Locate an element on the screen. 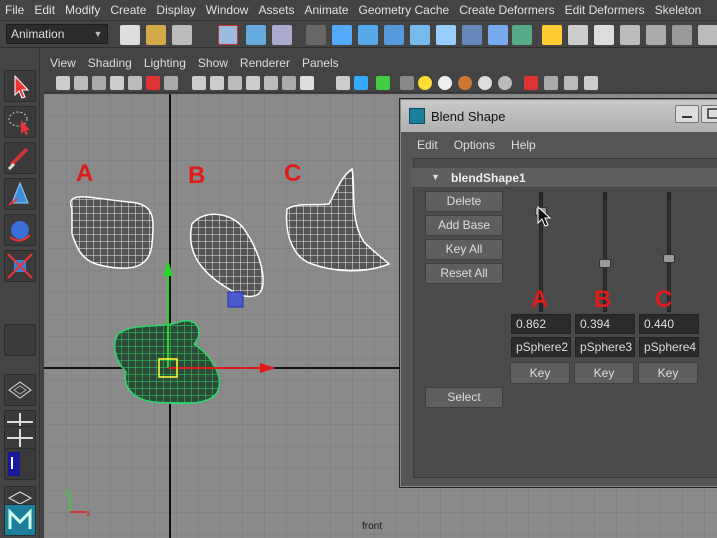  two-d-pan-icon is located at coordinates (135, 83).